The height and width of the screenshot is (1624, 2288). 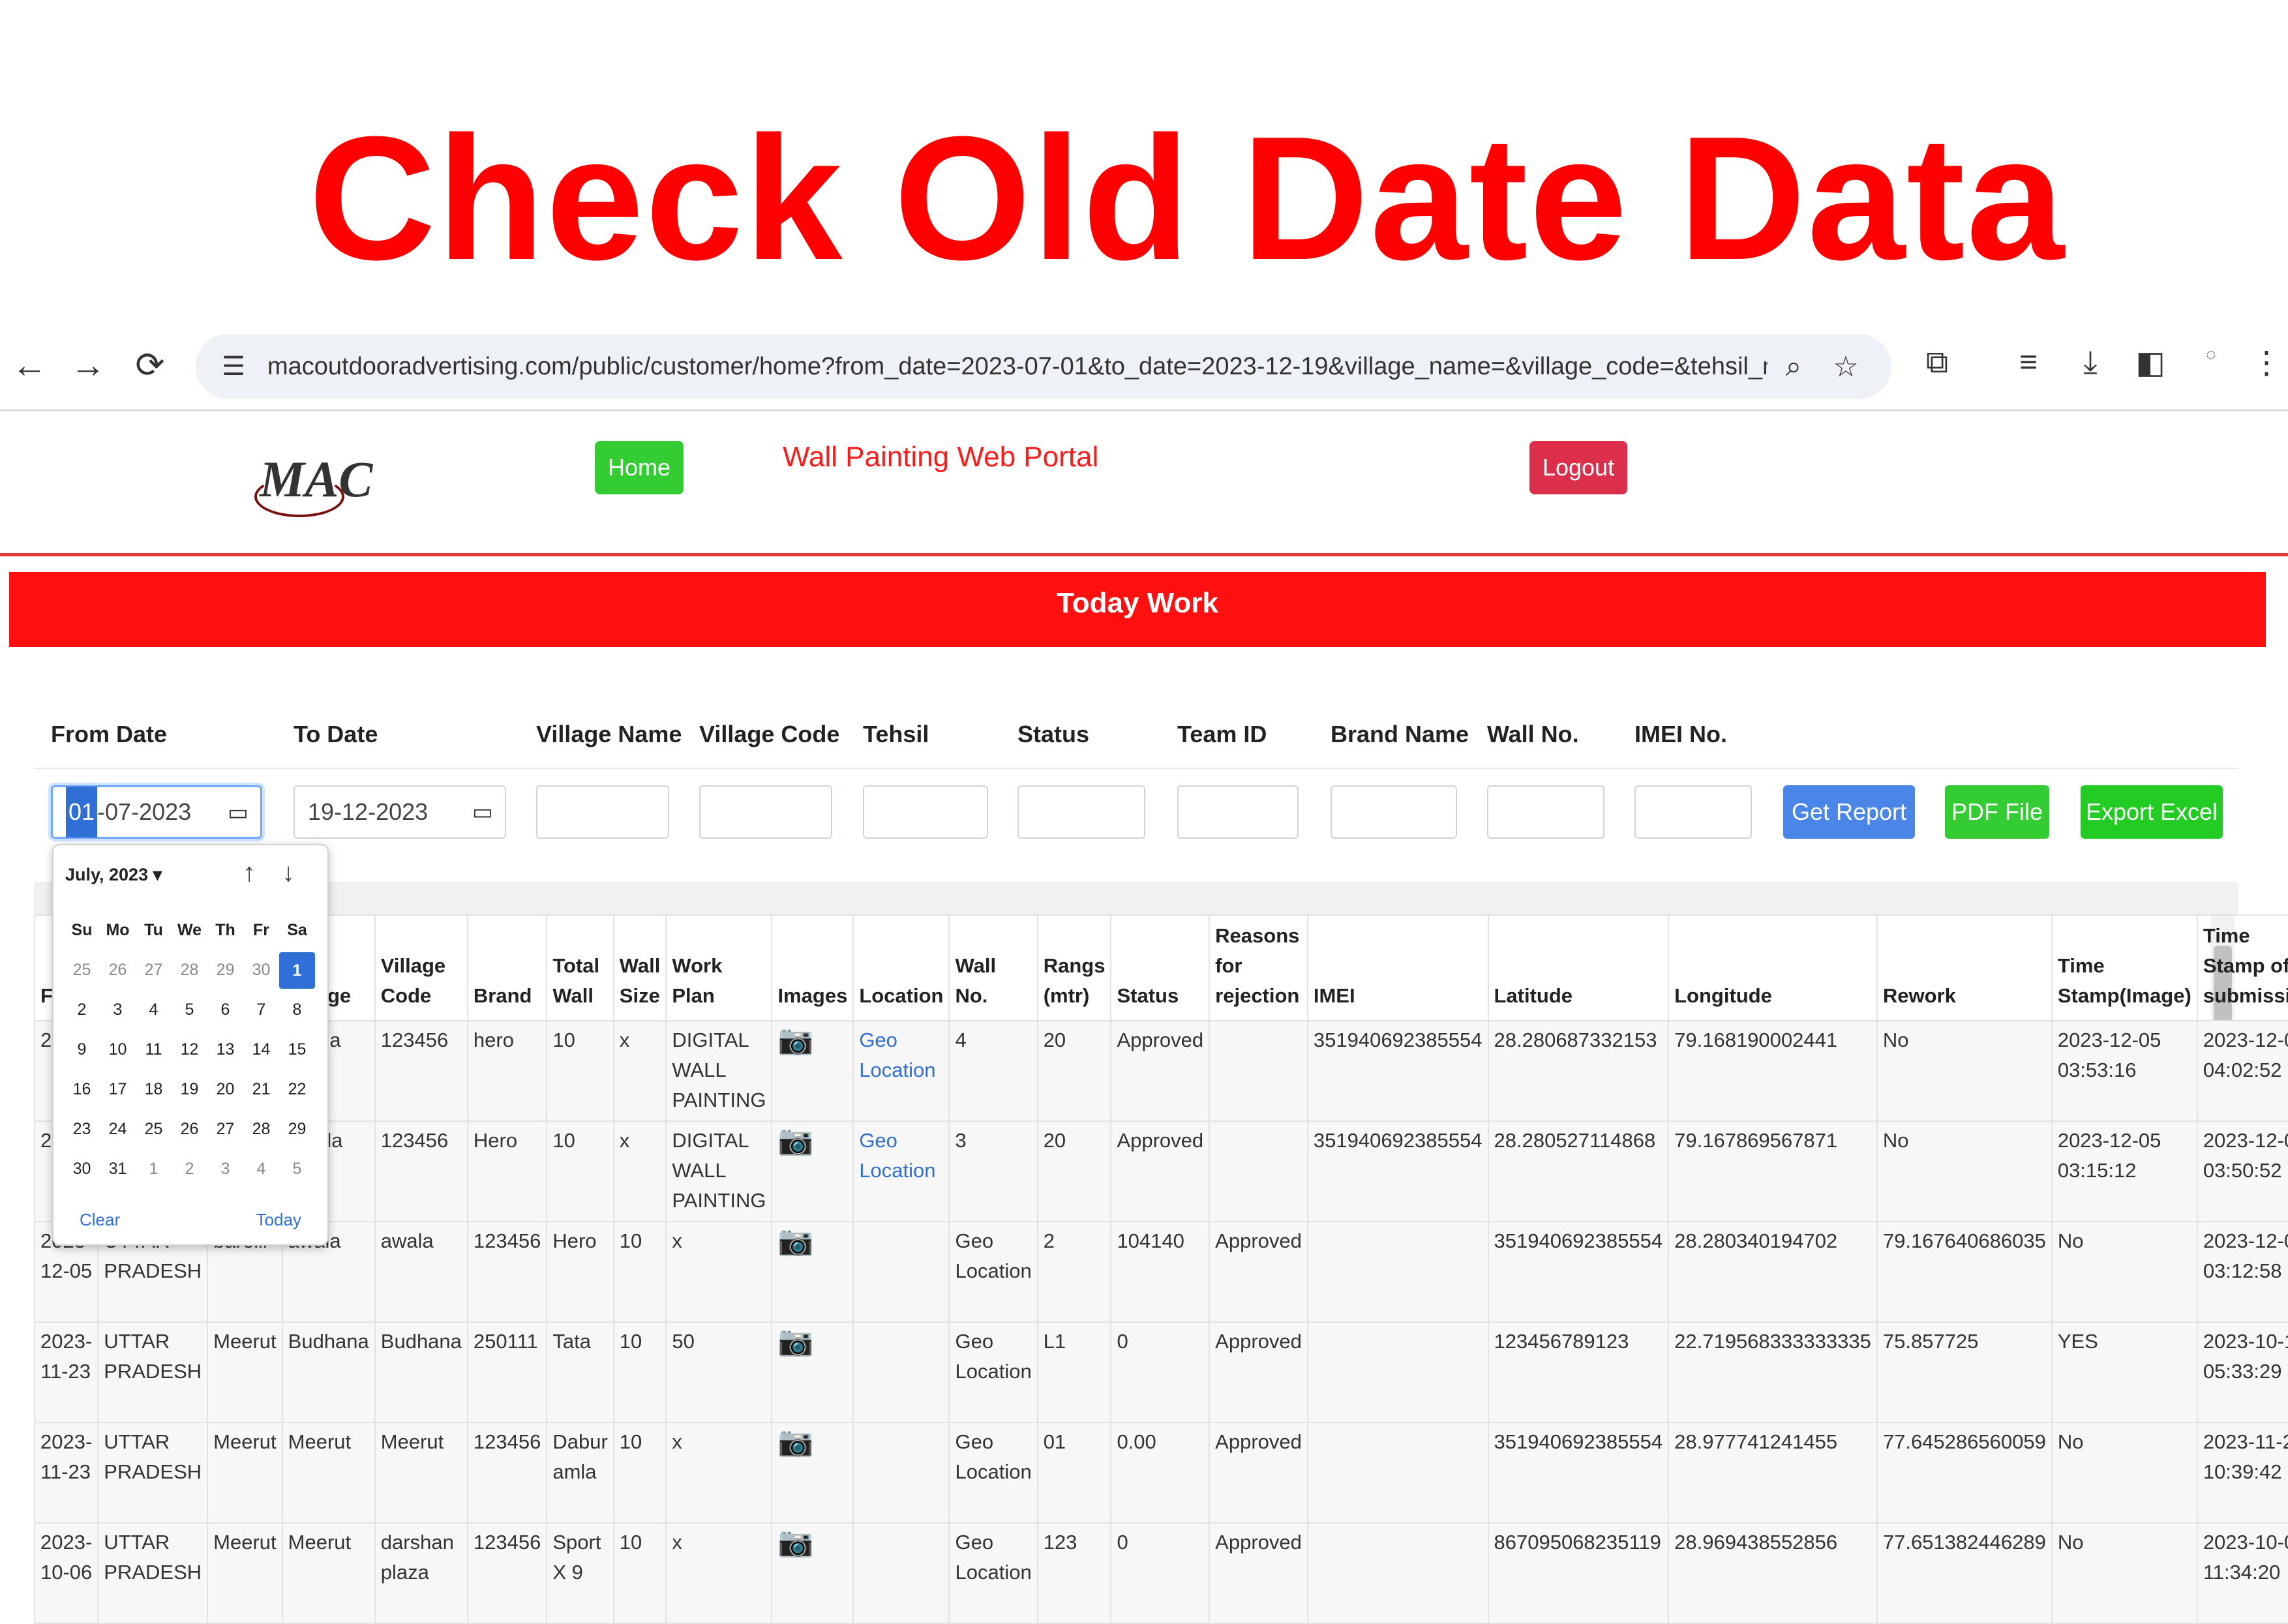 I want to click on calendar-day: 31, so click(x=118, y=1169).